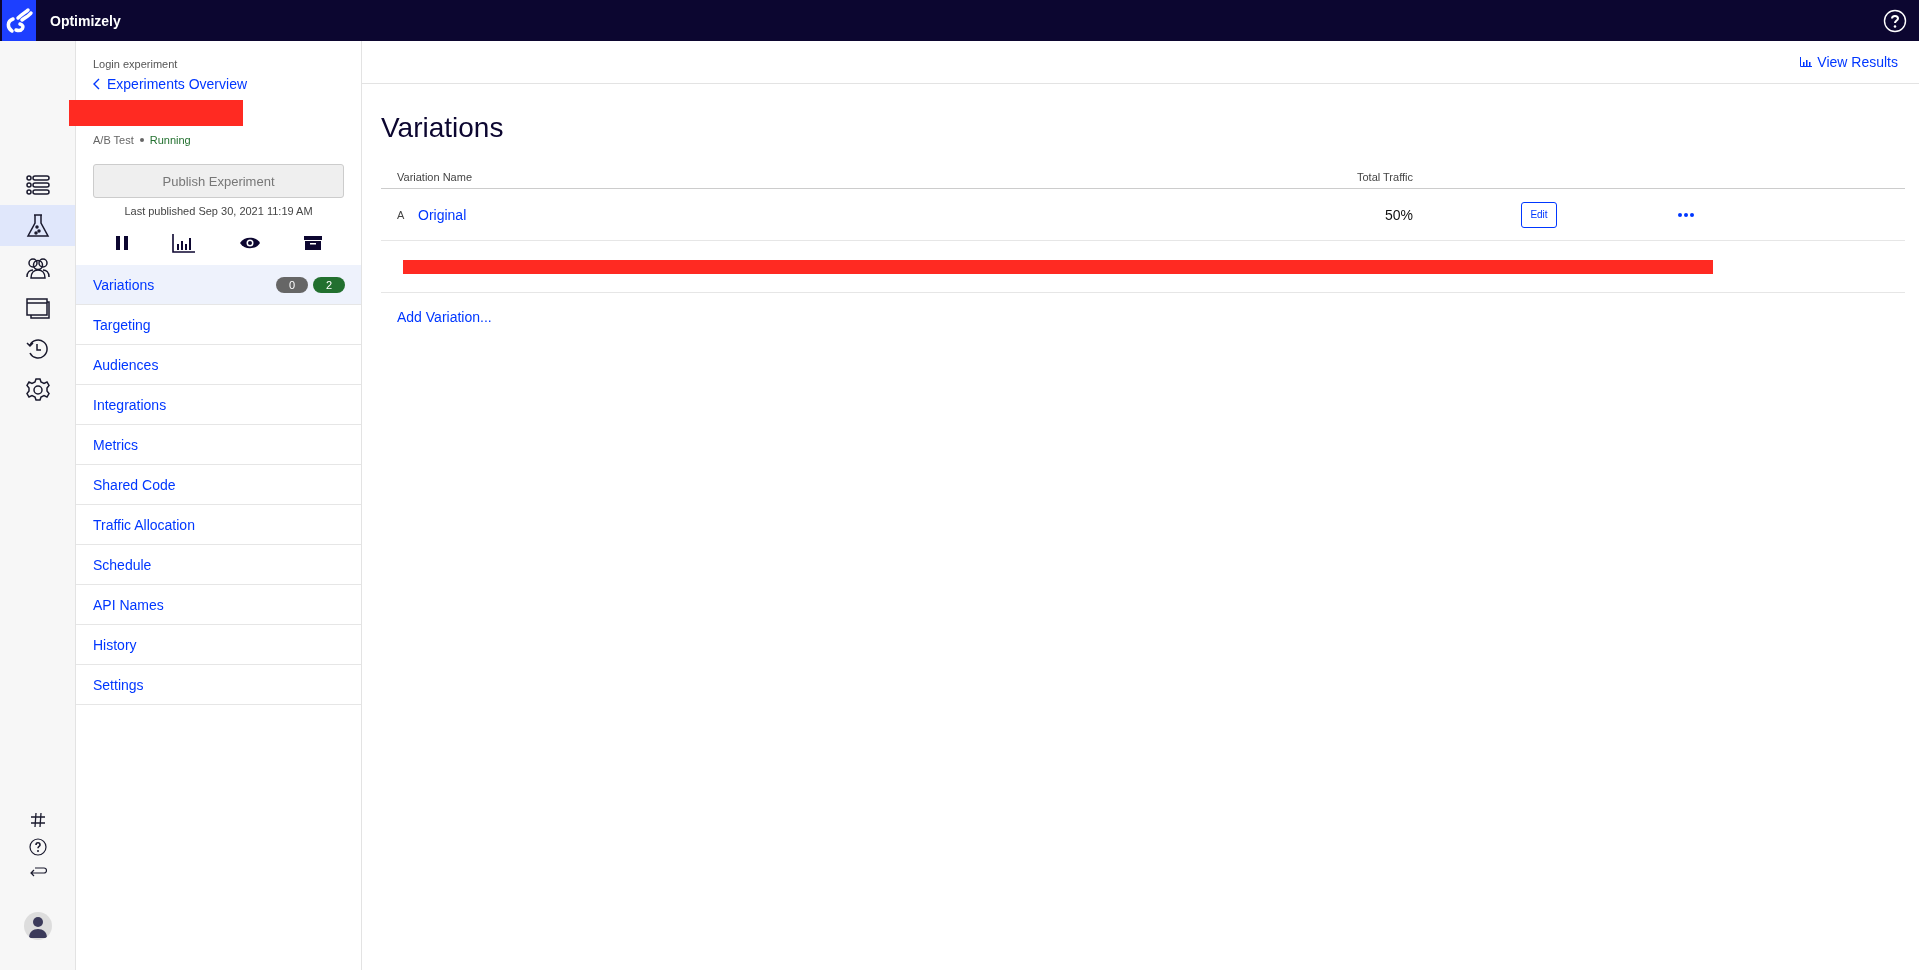 The height and width of the screenshot is (970, 1919). Describe the element at coordinates (401, 214) in the screenshot. I see `variation-letter: A` at that location.